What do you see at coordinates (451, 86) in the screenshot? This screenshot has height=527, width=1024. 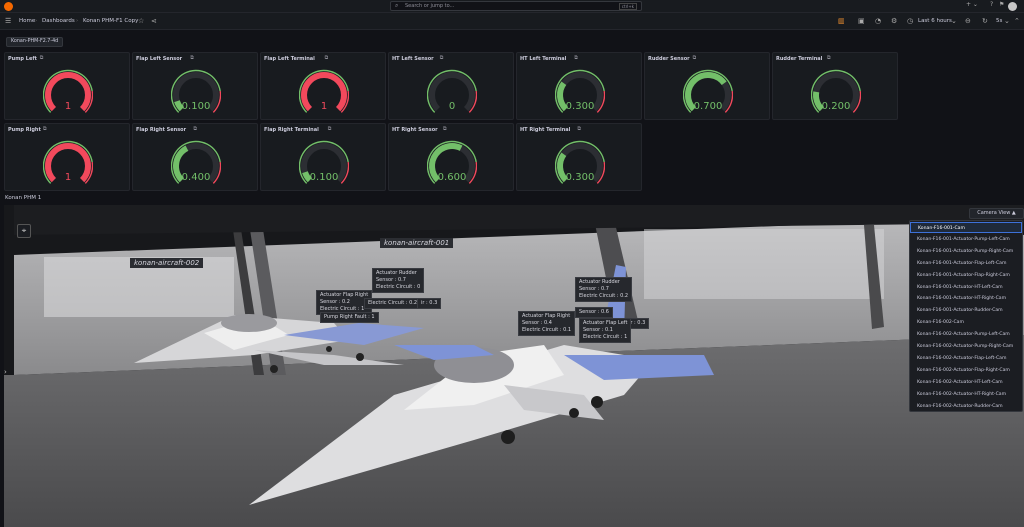 I see `gauge-panel: HT Left Sensor ⧉ 0` at bounding box center [451, 86].